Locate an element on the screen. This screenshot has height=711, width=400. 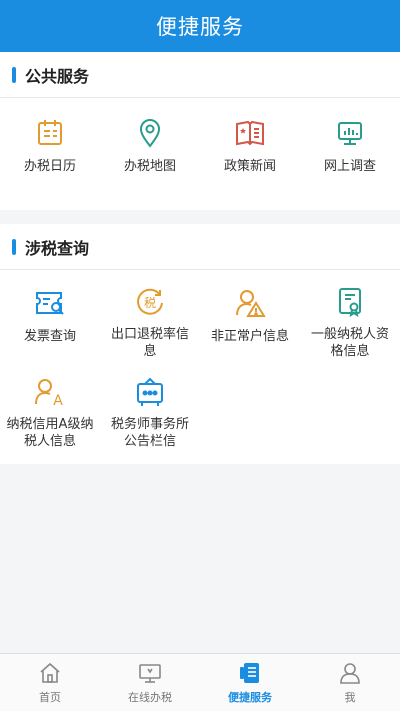
user-icon is located at coordinates (350, 673).